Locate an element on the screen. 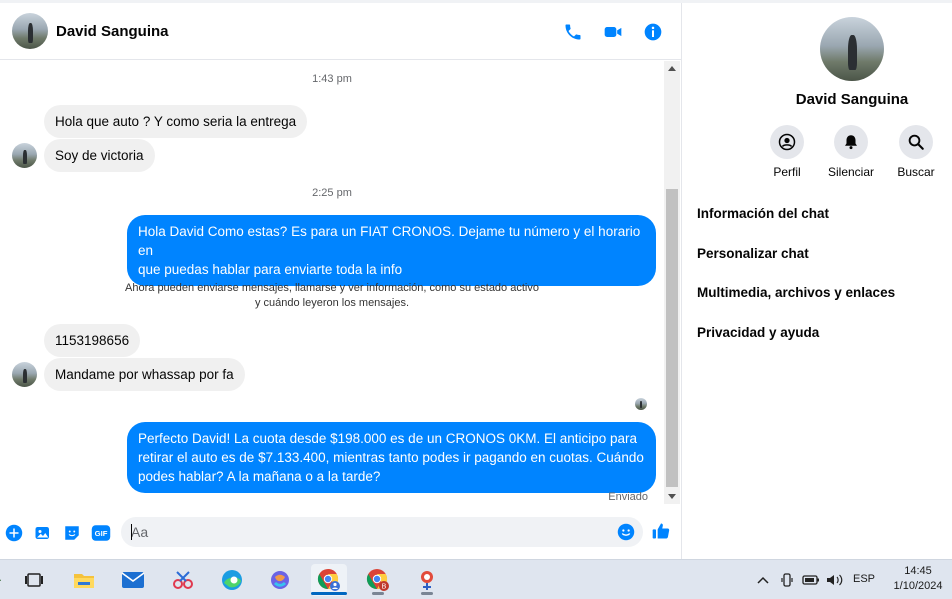 The width and height of the screenshot is (952, 599). mail-icon is located at coordinates (133, 580).